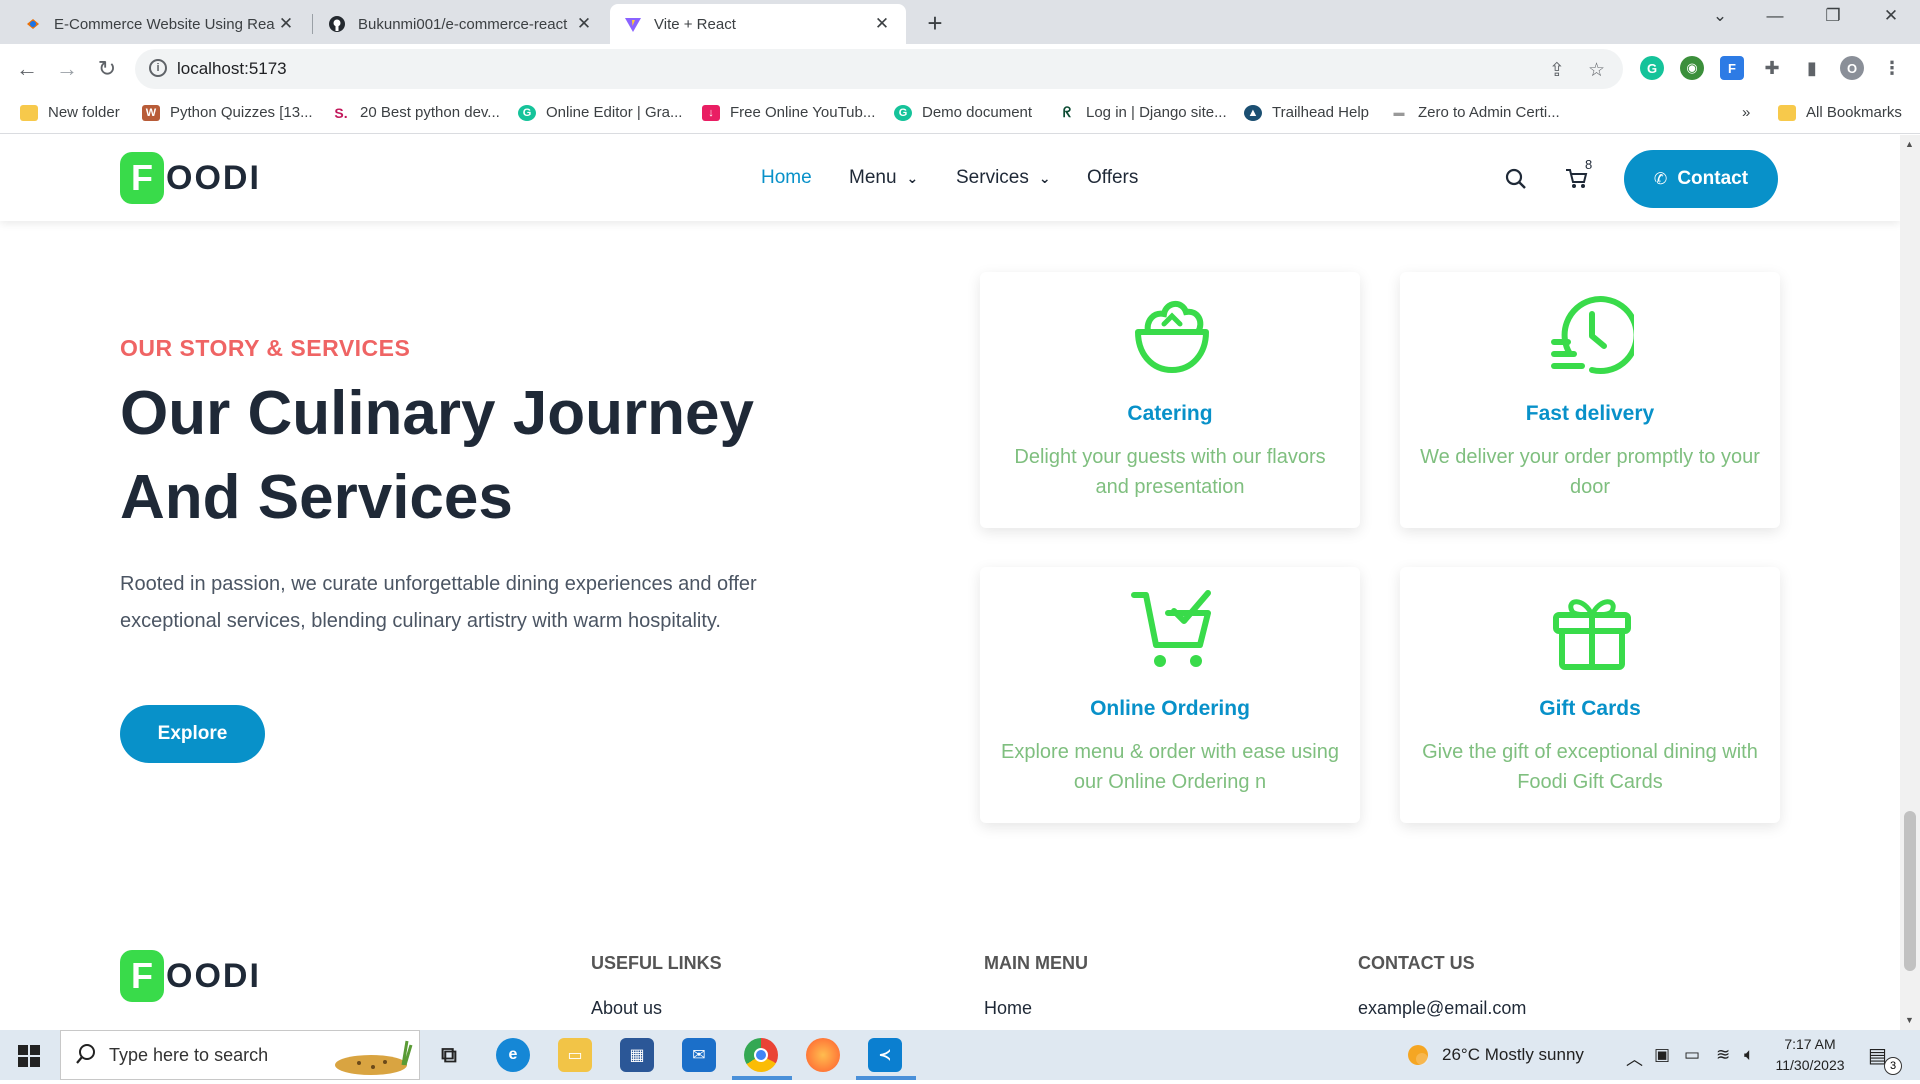 The width and height of the screenshot is (1920, 1084). What do you see at coordinates (1812, 68) in the screenshot?
I see `side-panel-icon: ▮` at bounding box center [1812, 68].